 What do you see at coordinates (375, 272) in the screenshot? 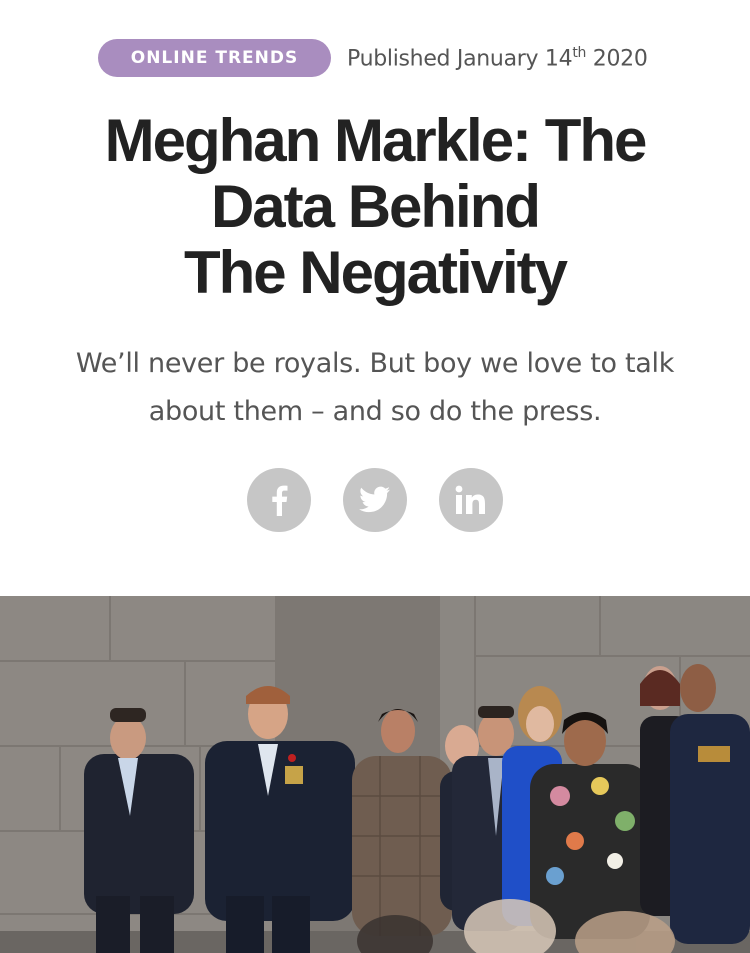
I see `title-line: The Negativity` at bounding box center [375, 272].